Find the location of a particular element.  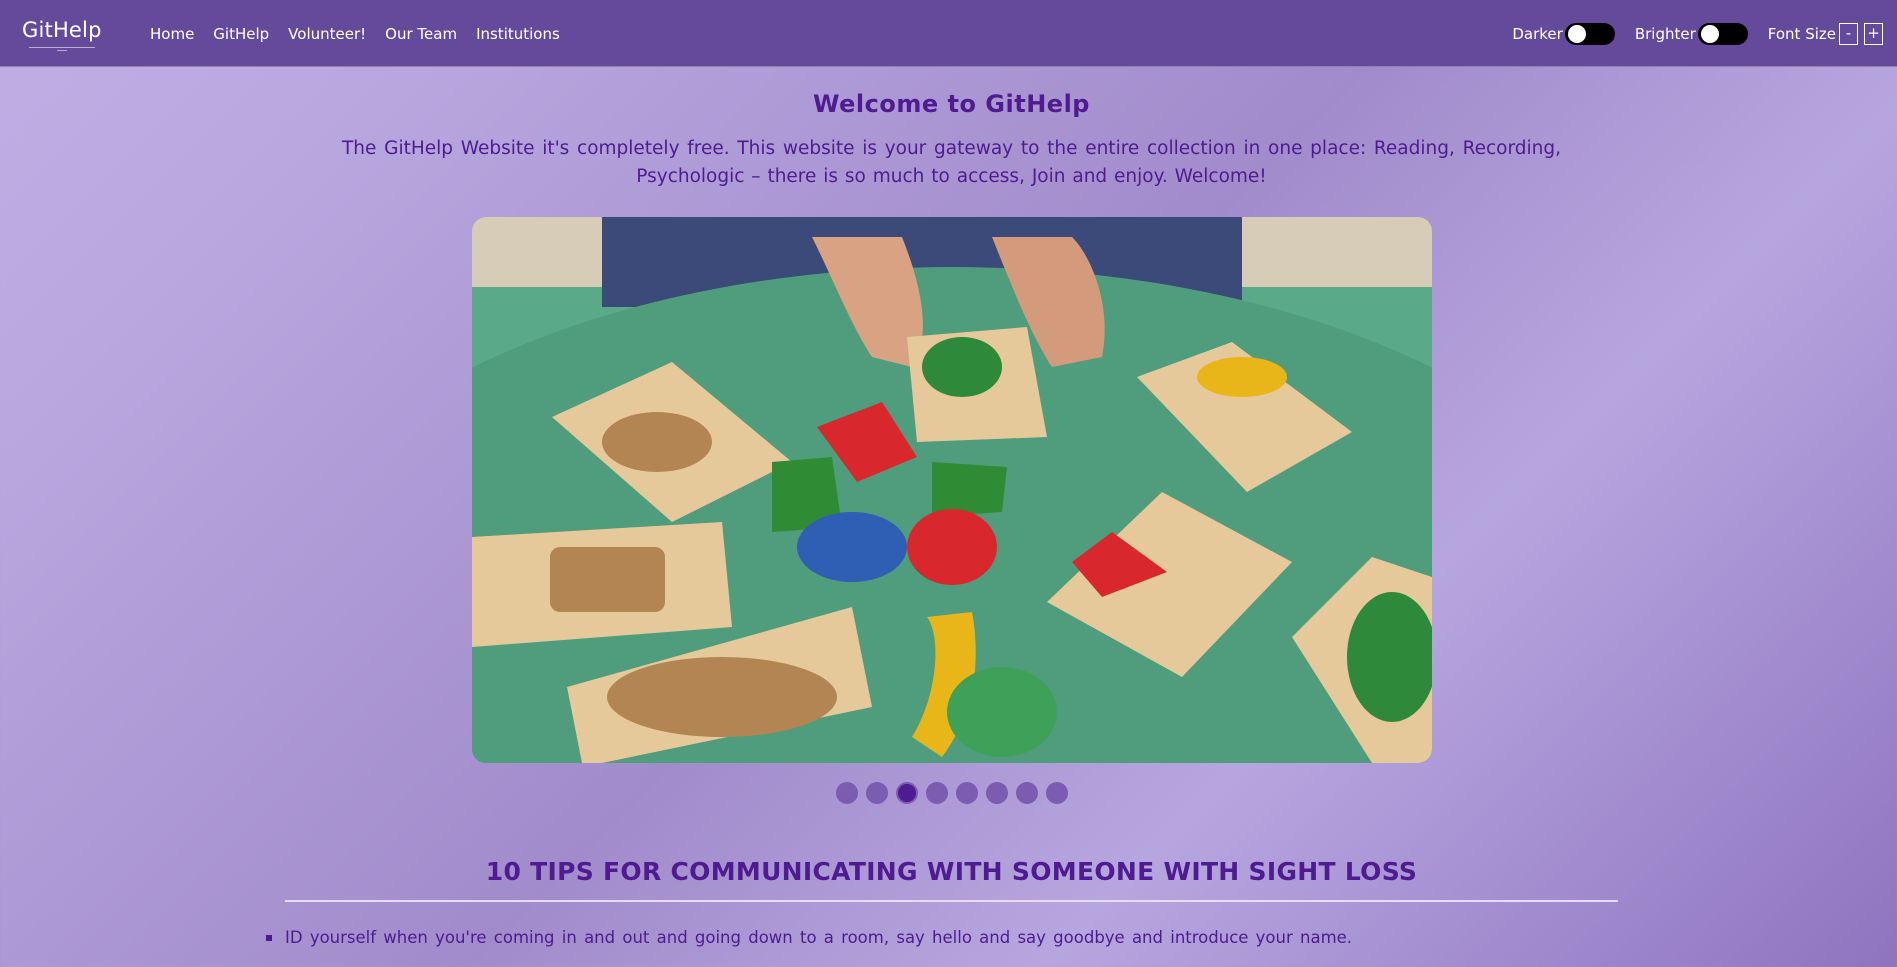

nav-link-home: Home is located at coordinates (172, 34).